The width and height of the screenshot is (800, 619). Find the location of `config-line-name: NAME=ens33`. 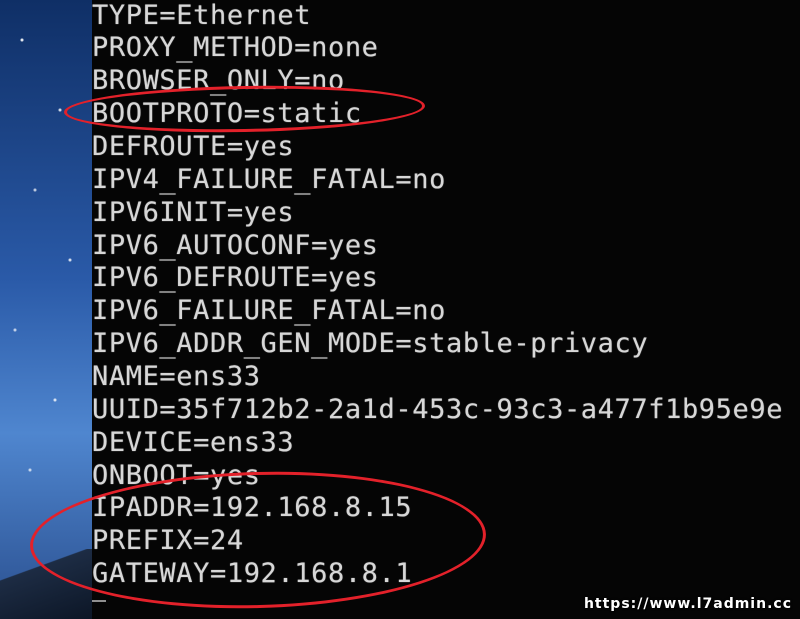

config-line-name: NAME=ens33 is located at coordinates (176, 376).